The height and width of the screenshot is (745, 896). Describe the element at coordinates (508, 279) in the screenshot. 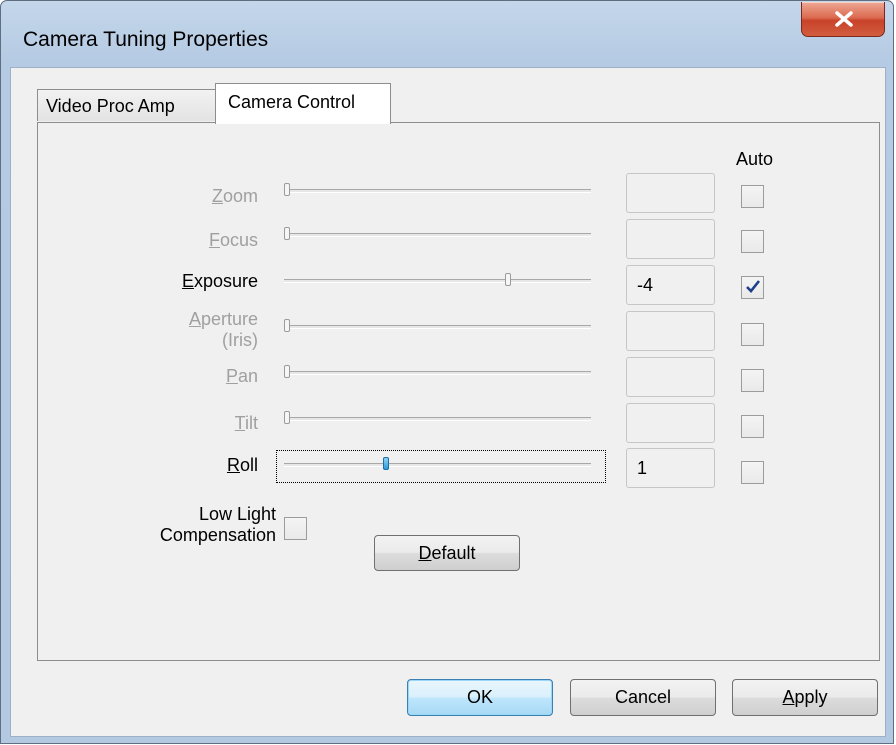

I see `exposure-slider-thumb` at that location.